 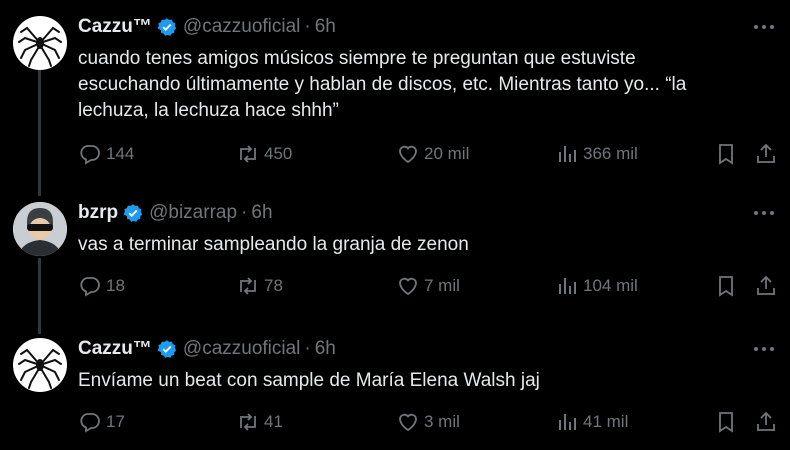 I want to click on bzrp-avatar-icon, so click(x=40, y=229).